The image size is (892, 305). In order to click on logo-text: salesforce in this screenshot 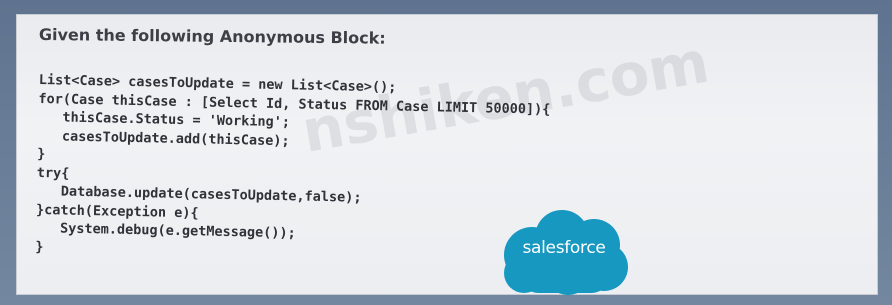, I will do `click(564, 248)`.